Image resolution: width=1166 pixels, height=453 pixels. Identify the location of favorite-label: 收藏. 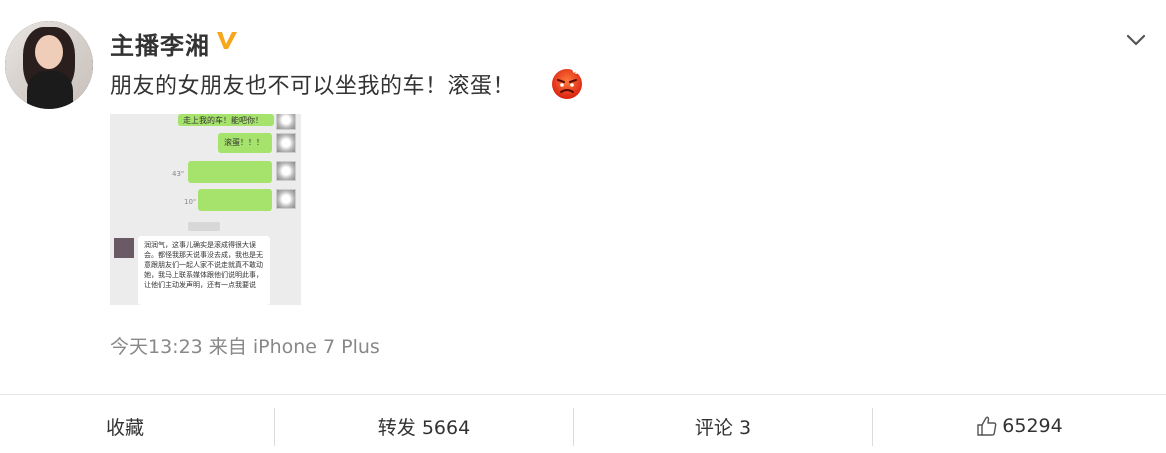
(125, 427).